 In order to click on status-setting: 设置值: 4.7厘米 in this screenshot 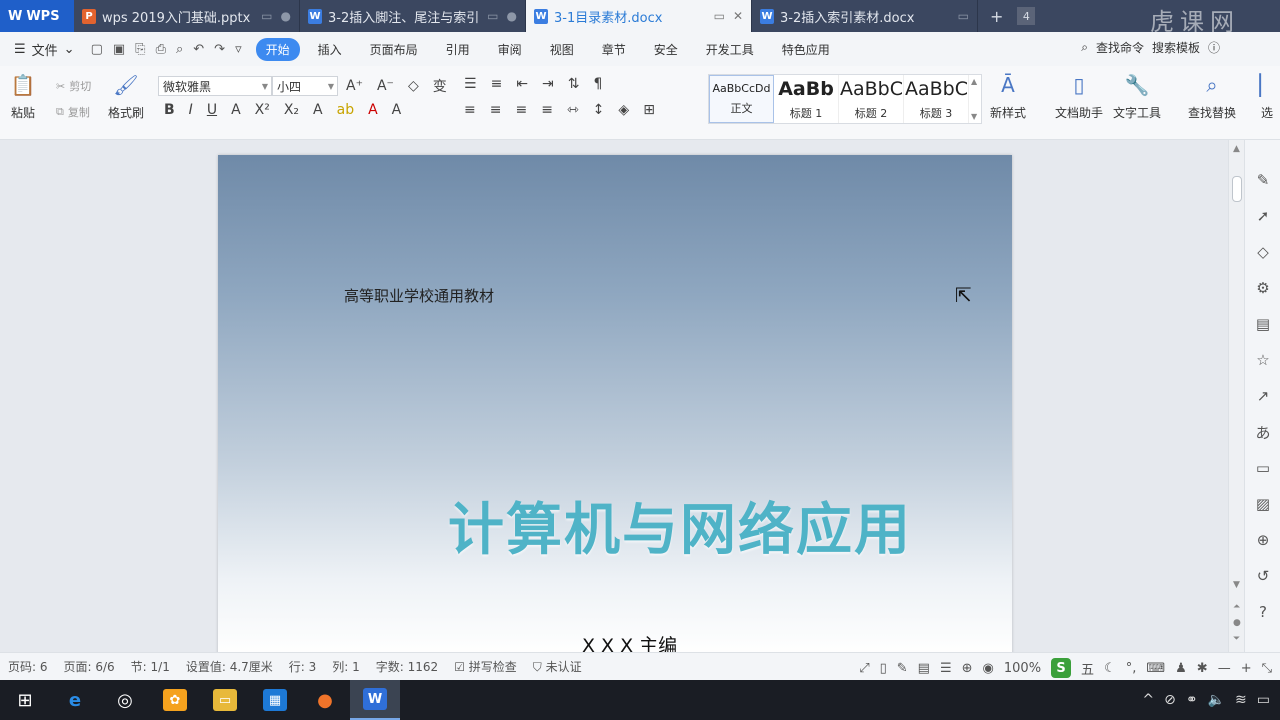, I will do `click(229, 666)`.